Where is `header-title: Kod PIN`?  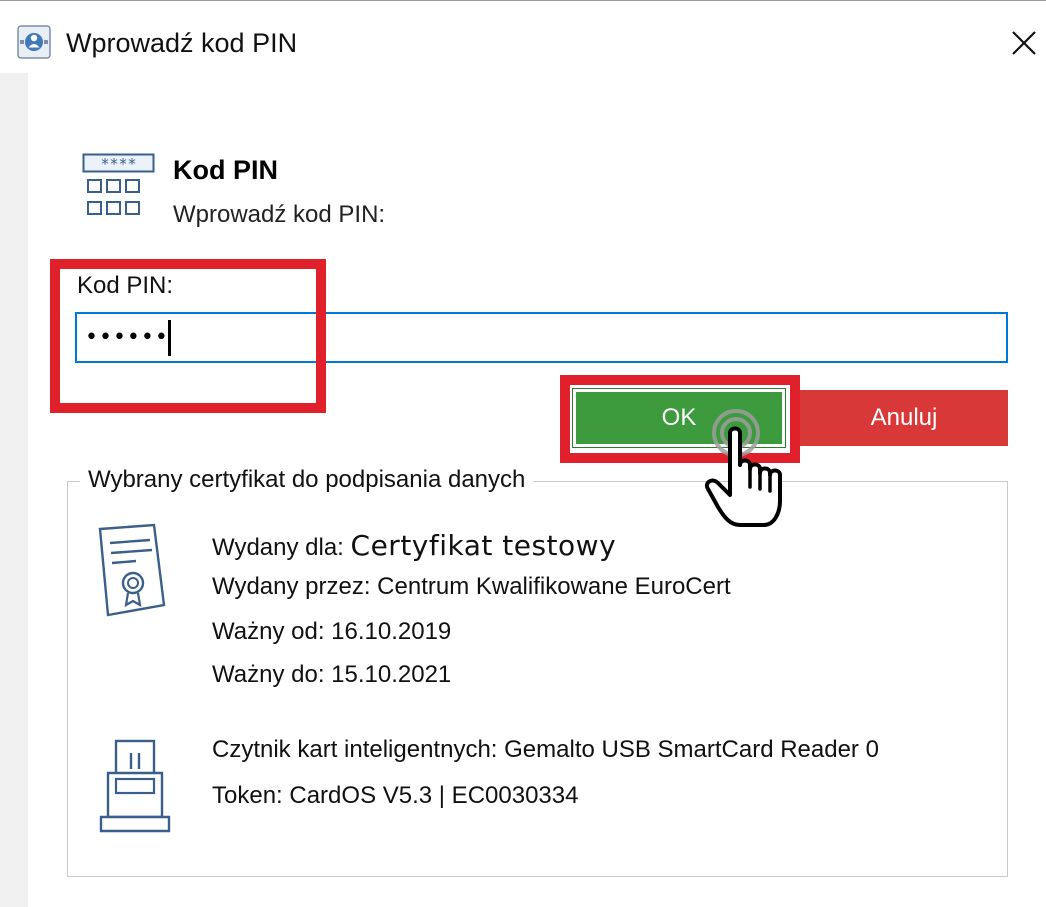
header-title: Kod PIN is located at coordinates (225, 170).